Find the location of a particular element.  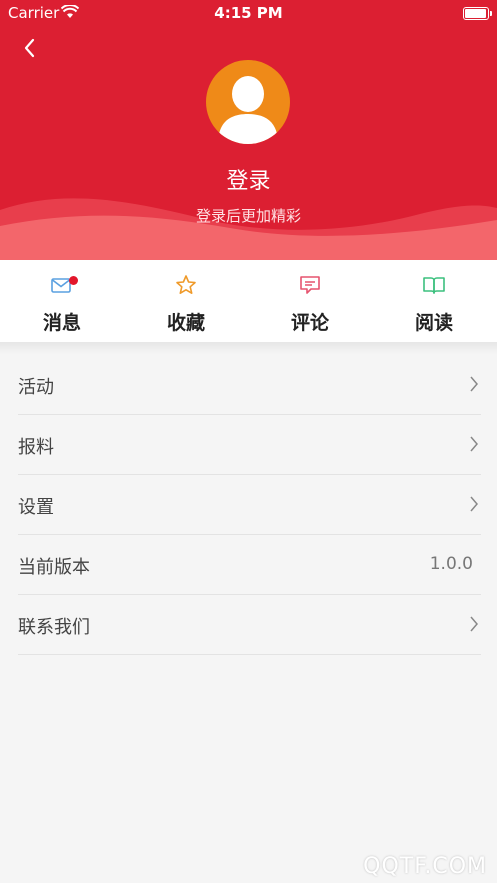

menu-item-version: 当前版本 1.0.0 is located at coordinates (249, 565).